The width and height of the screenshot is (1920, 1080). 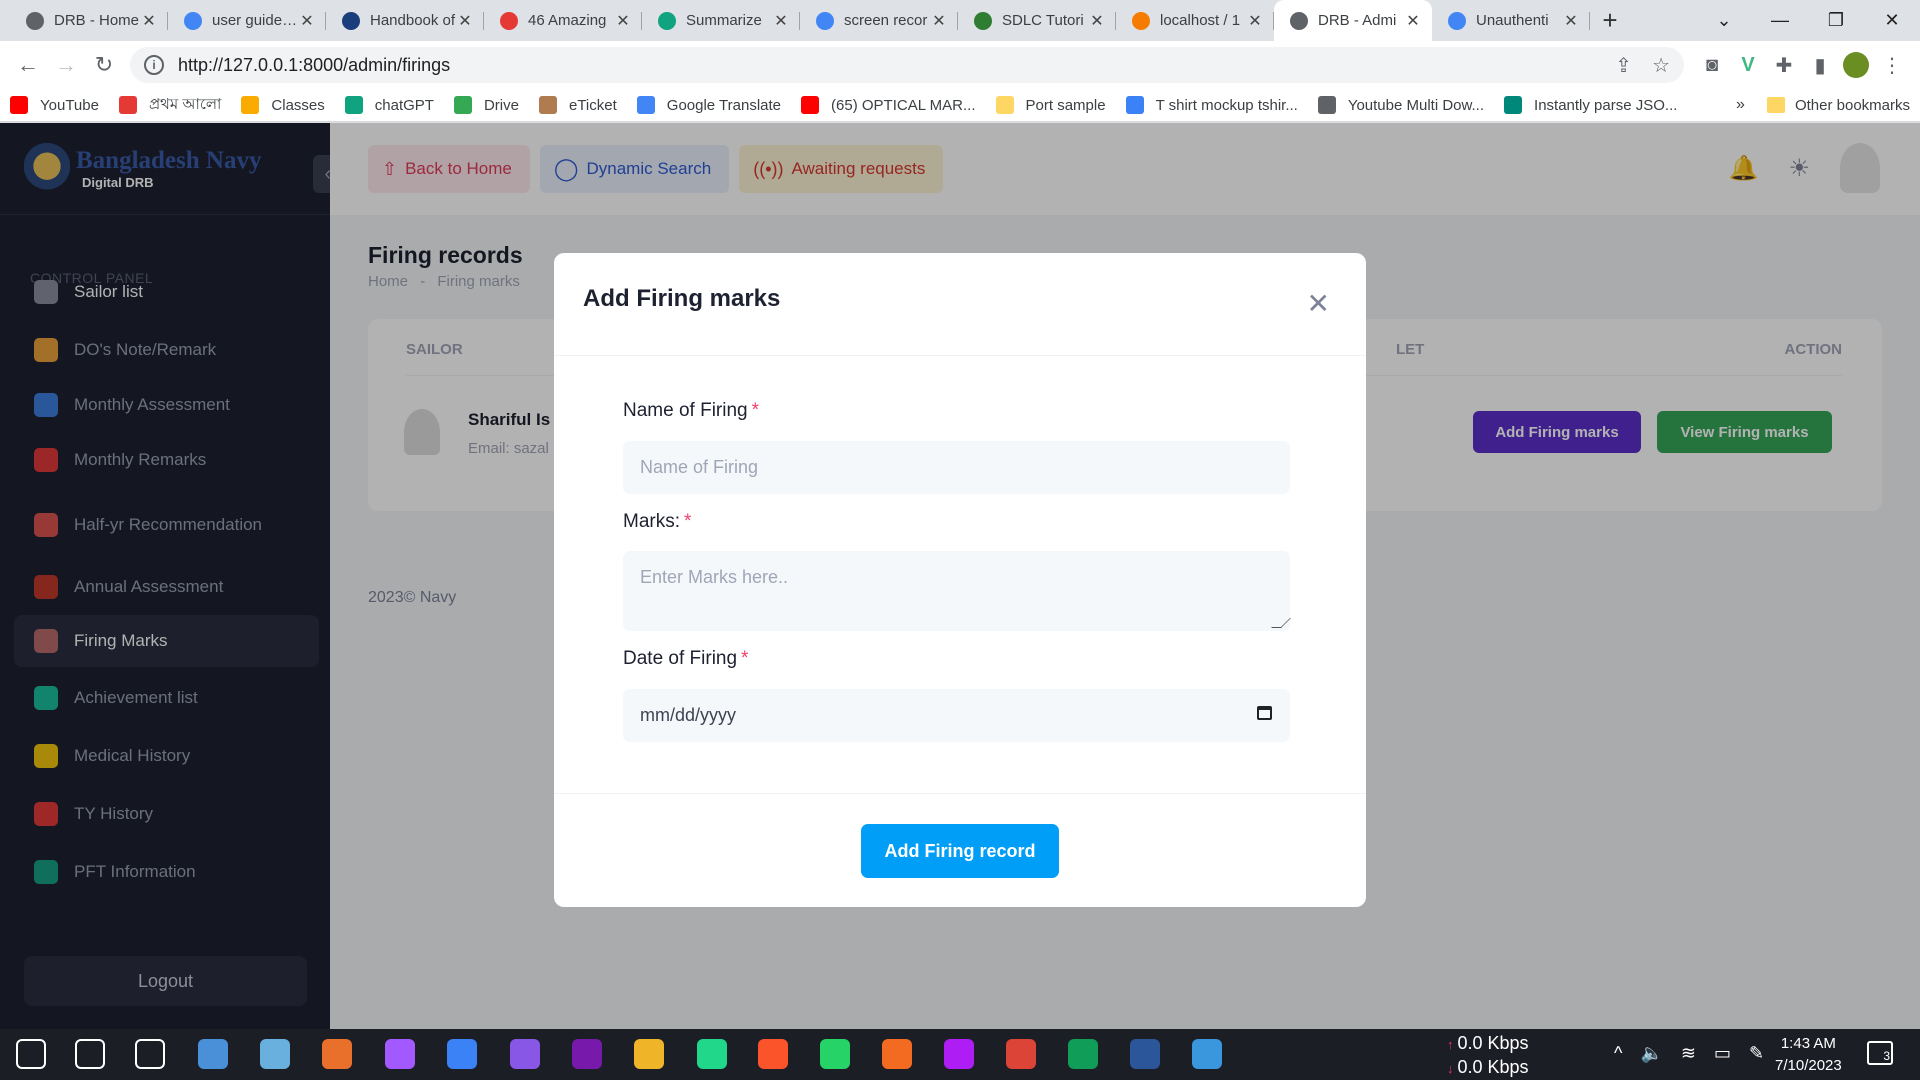 I want to click on bookmark-label: Google Translate, so click(x=724, y=105).